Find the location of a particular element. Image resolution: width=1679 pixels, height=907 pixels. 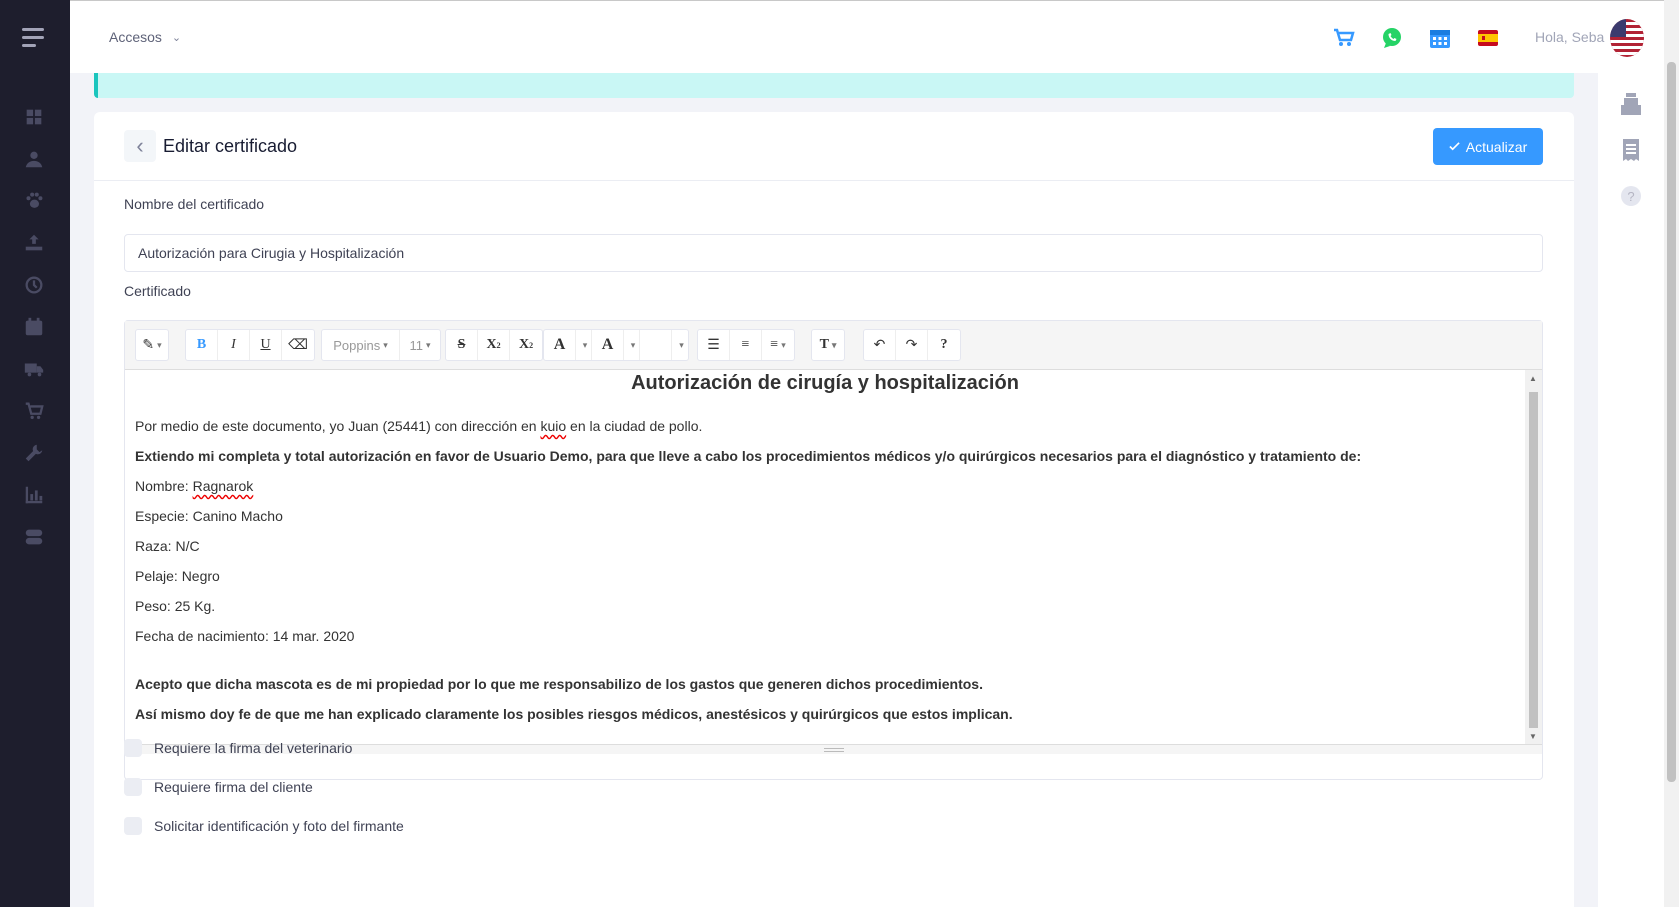

check-icon is located at coordinates (1454, 146).